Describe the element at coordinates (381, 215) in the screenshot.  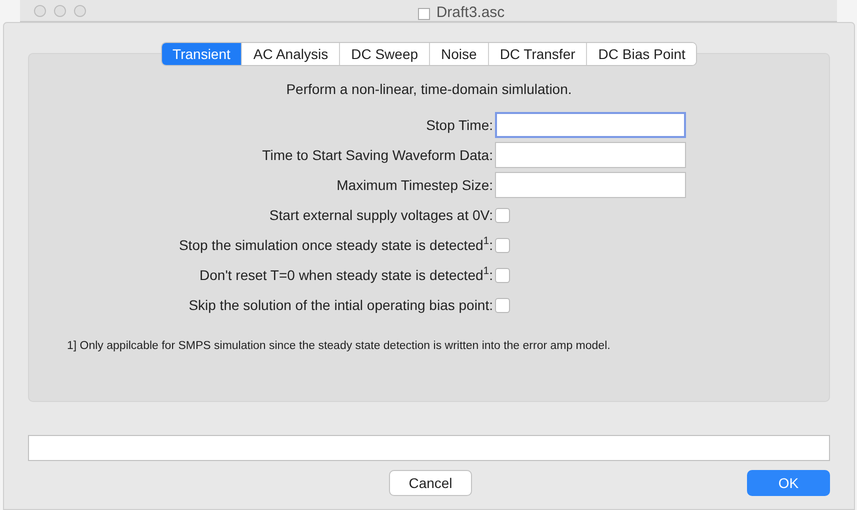
I see `field-label: Start external supply voltages at 0V:` at that location.